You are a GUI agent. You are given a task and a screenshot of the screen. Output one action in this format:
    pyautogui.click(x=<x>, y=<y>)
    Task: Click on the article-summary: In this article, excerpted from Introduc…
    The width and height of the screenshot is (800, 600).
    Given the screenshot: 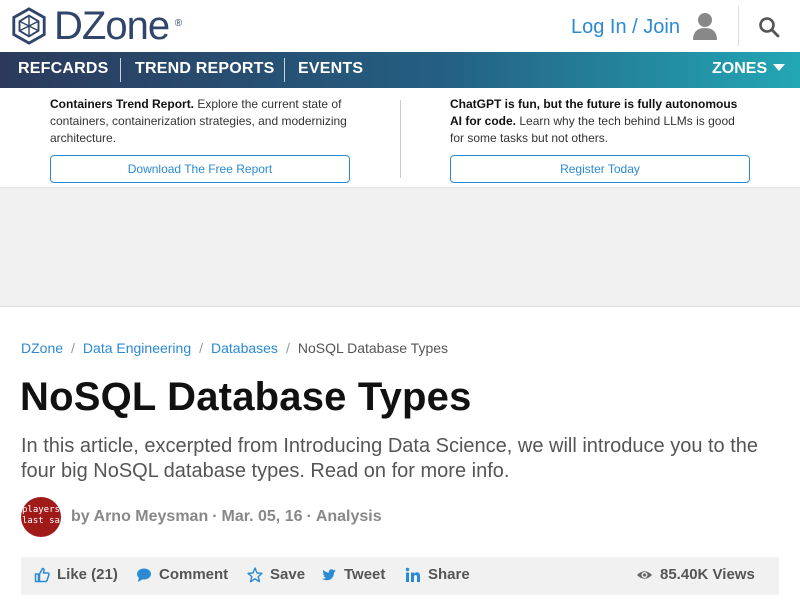 What is the action you would take?
    pyautogui.click(x=390, y=458)
    